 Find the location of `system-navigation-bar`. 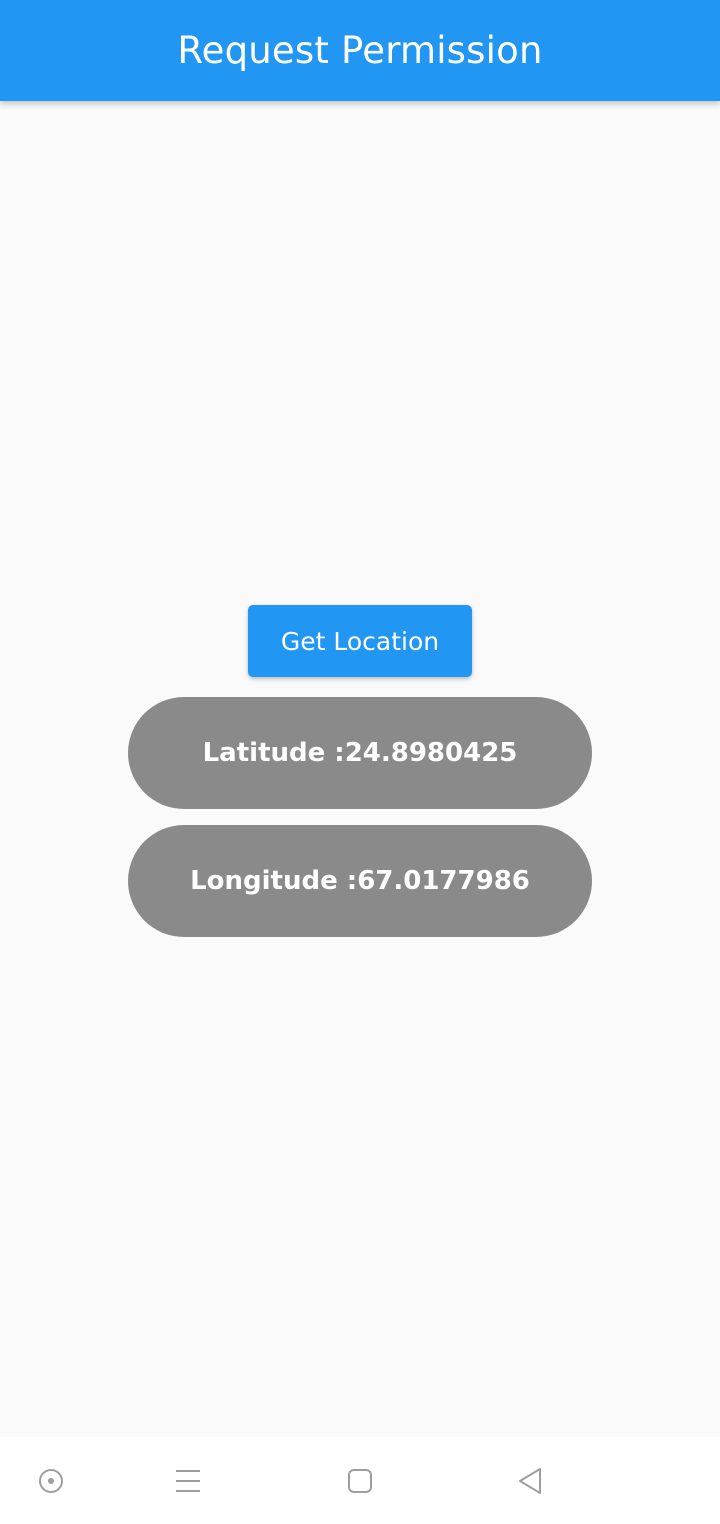

system-navigation-bar is located at coordinates (360, 1480).